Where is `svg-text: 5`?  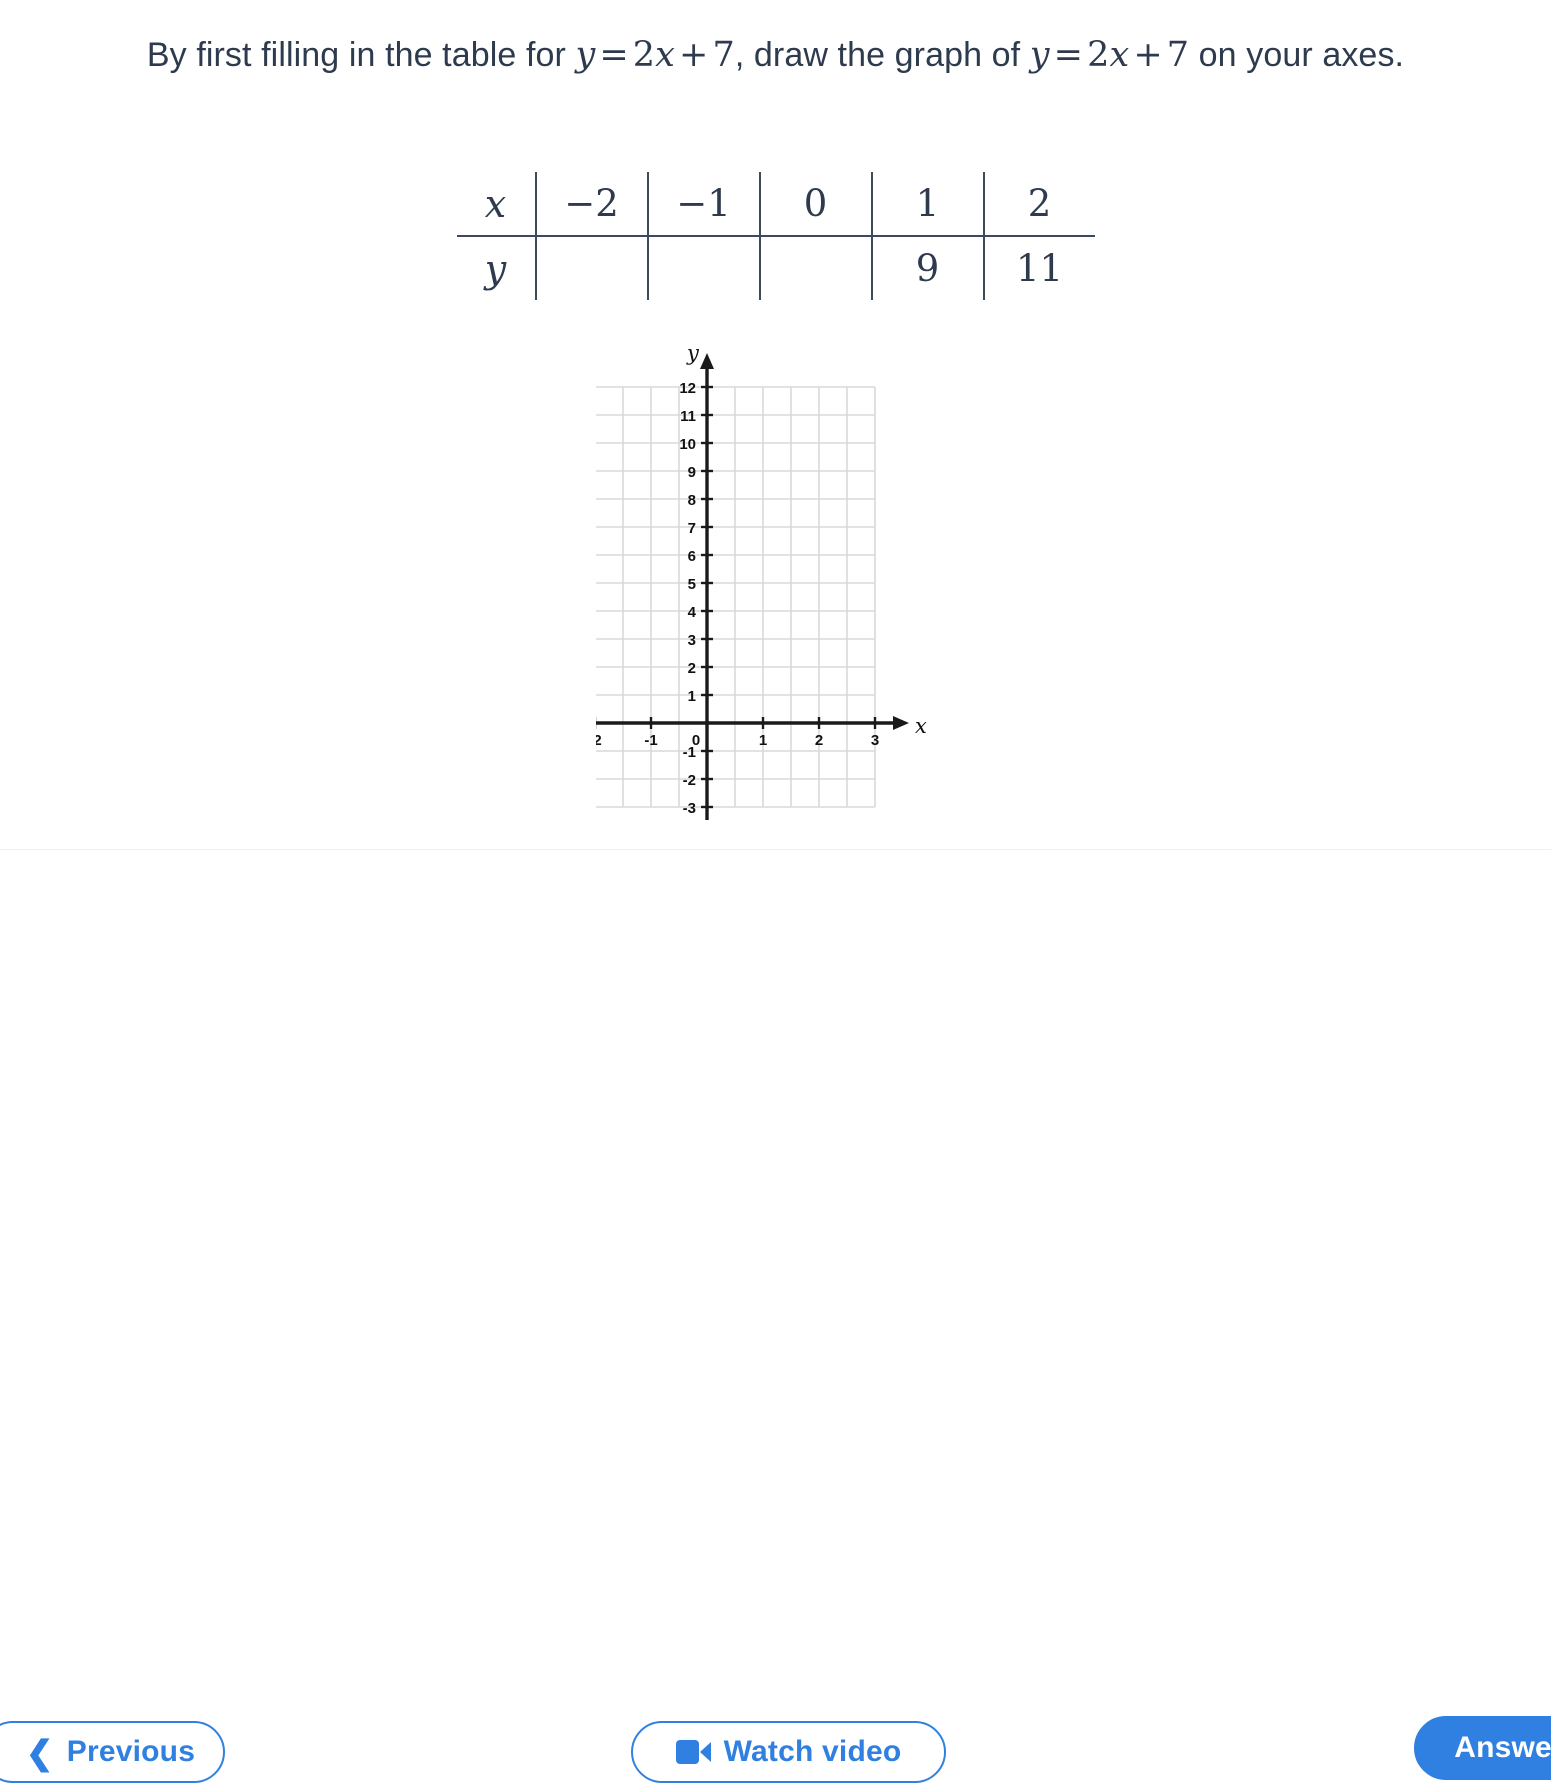
svg-text: 5 is located at coordinates (691, 584).